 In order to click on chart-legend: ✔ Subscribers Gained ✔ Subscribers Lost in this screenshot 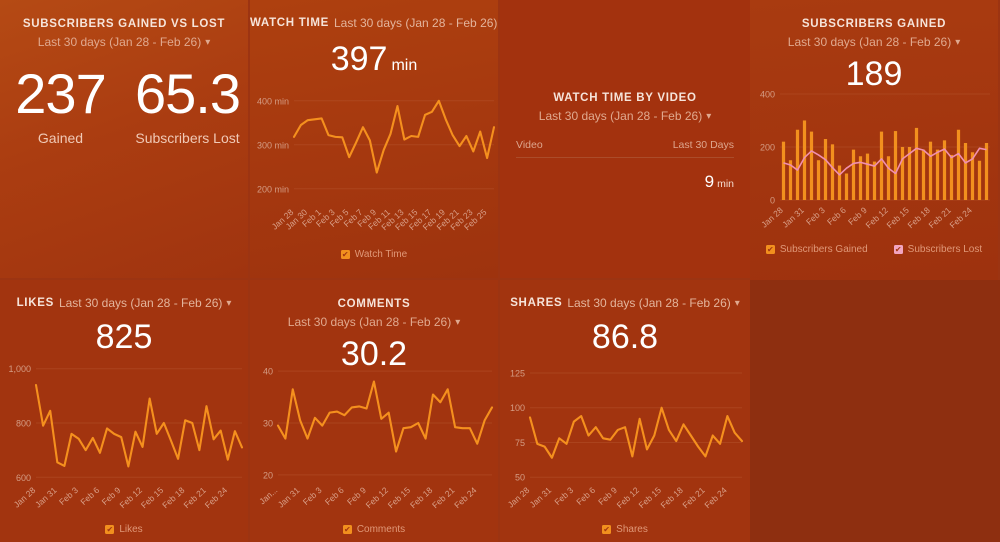, I will do `click(874, 249)`.